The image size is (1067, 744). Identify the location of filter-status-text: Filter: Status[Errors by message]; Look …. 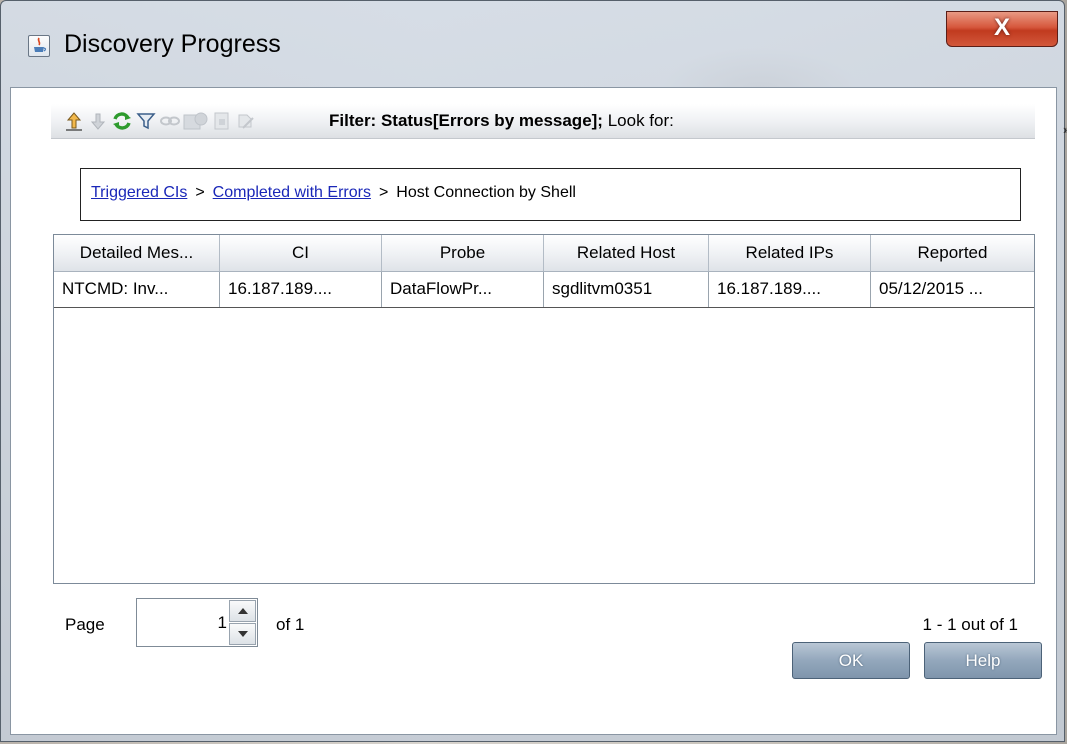
(501, 121).